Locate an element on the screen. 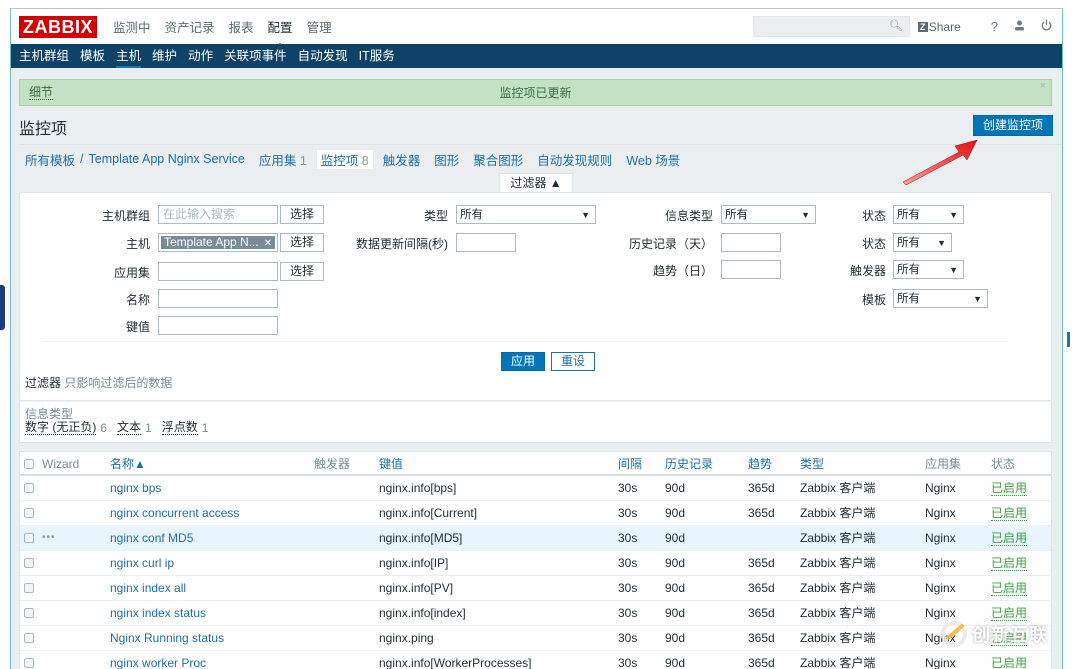 The width and height of the screenshot is (1074, 669). menu-configuration: 配置 is located at coordinates (280, 32).